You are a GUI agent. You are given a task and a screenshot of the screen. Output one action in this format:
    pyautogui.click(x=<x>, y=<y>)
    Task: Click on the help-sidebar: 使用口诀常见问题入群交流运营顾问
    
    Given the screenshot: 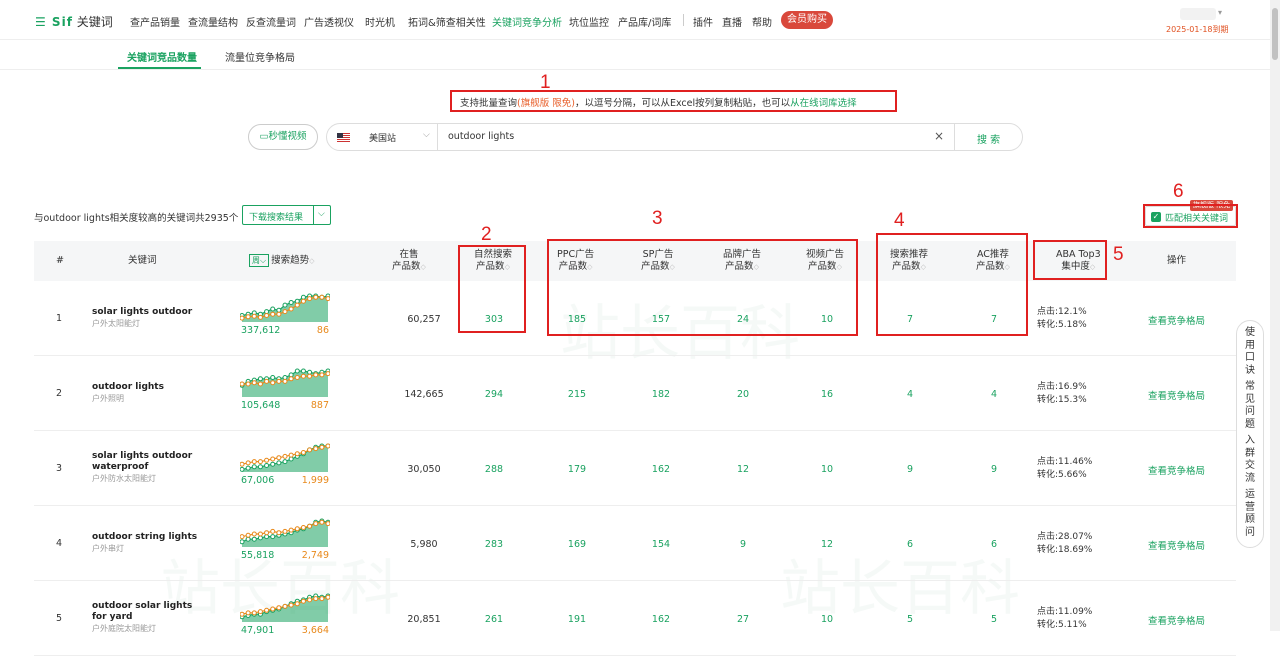 What is the action you would take?
    pyautogui.click(x=1250, y=434)
    